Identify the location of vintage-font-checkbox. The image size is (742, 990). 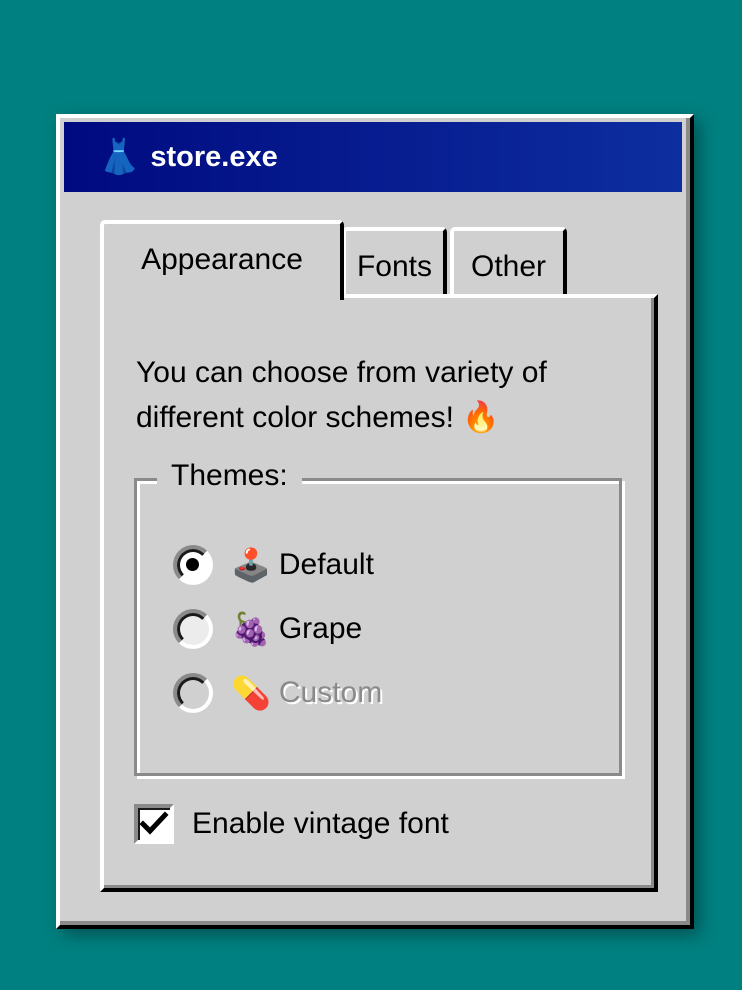
(154, 824).